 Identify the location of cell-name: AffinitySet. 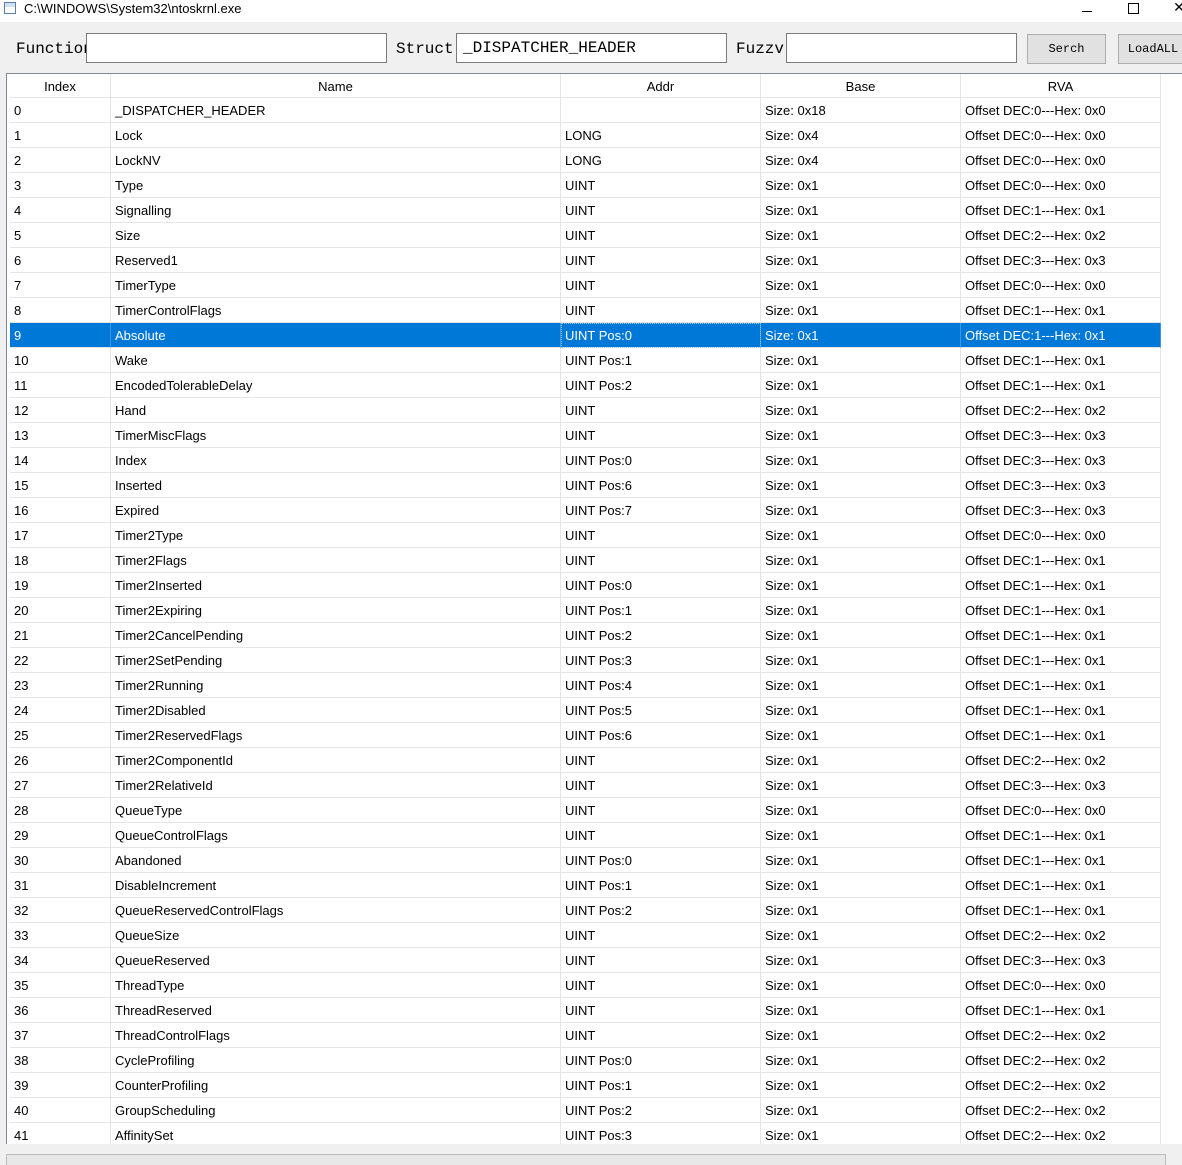
(336, 1133).